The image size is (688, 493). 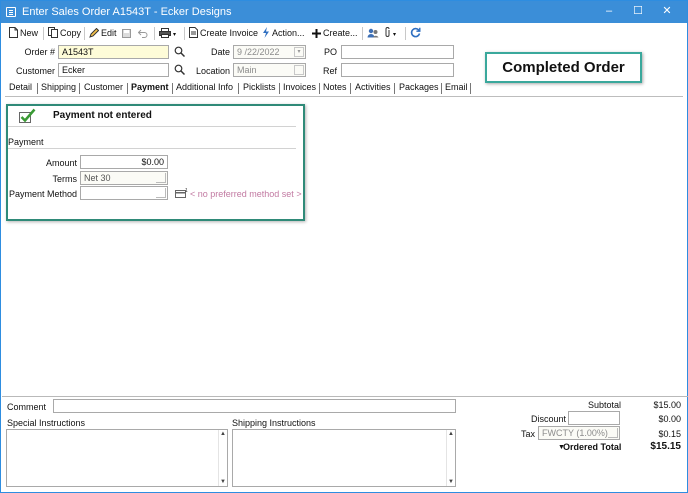 What do you see at coordinates (609, 11) in the screenshot?
I see `minimize-button: –` at bounding box center [609, 11].